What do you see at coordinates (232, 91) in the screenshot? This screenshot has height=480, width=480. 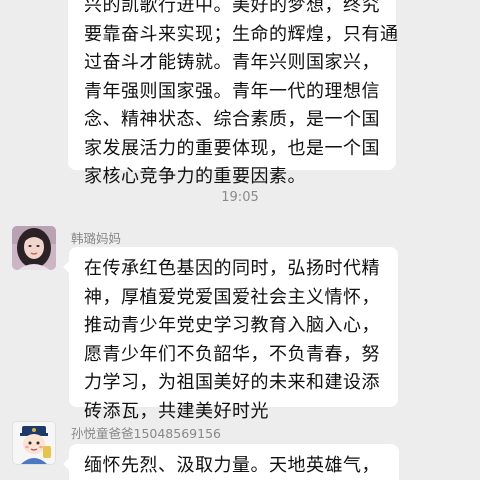 I see `message-line: 青年强则国家强。青年一代的理想信` at bounding box center [232, 91].